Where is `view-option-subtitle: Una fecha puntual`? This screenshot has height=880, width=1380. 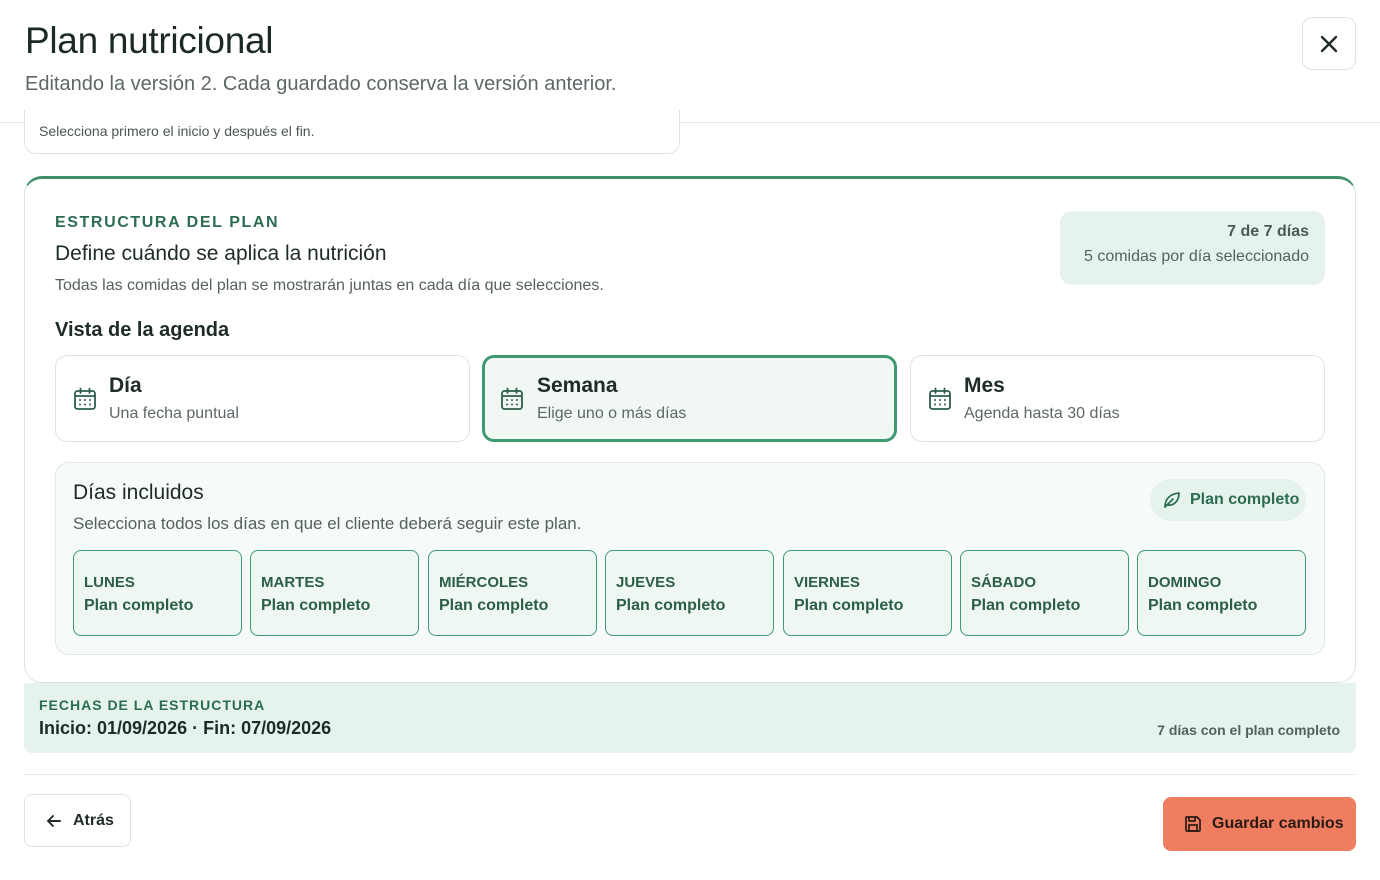
view-option-subtitle: Una fecha puntual is located at coordinates (174, 413).